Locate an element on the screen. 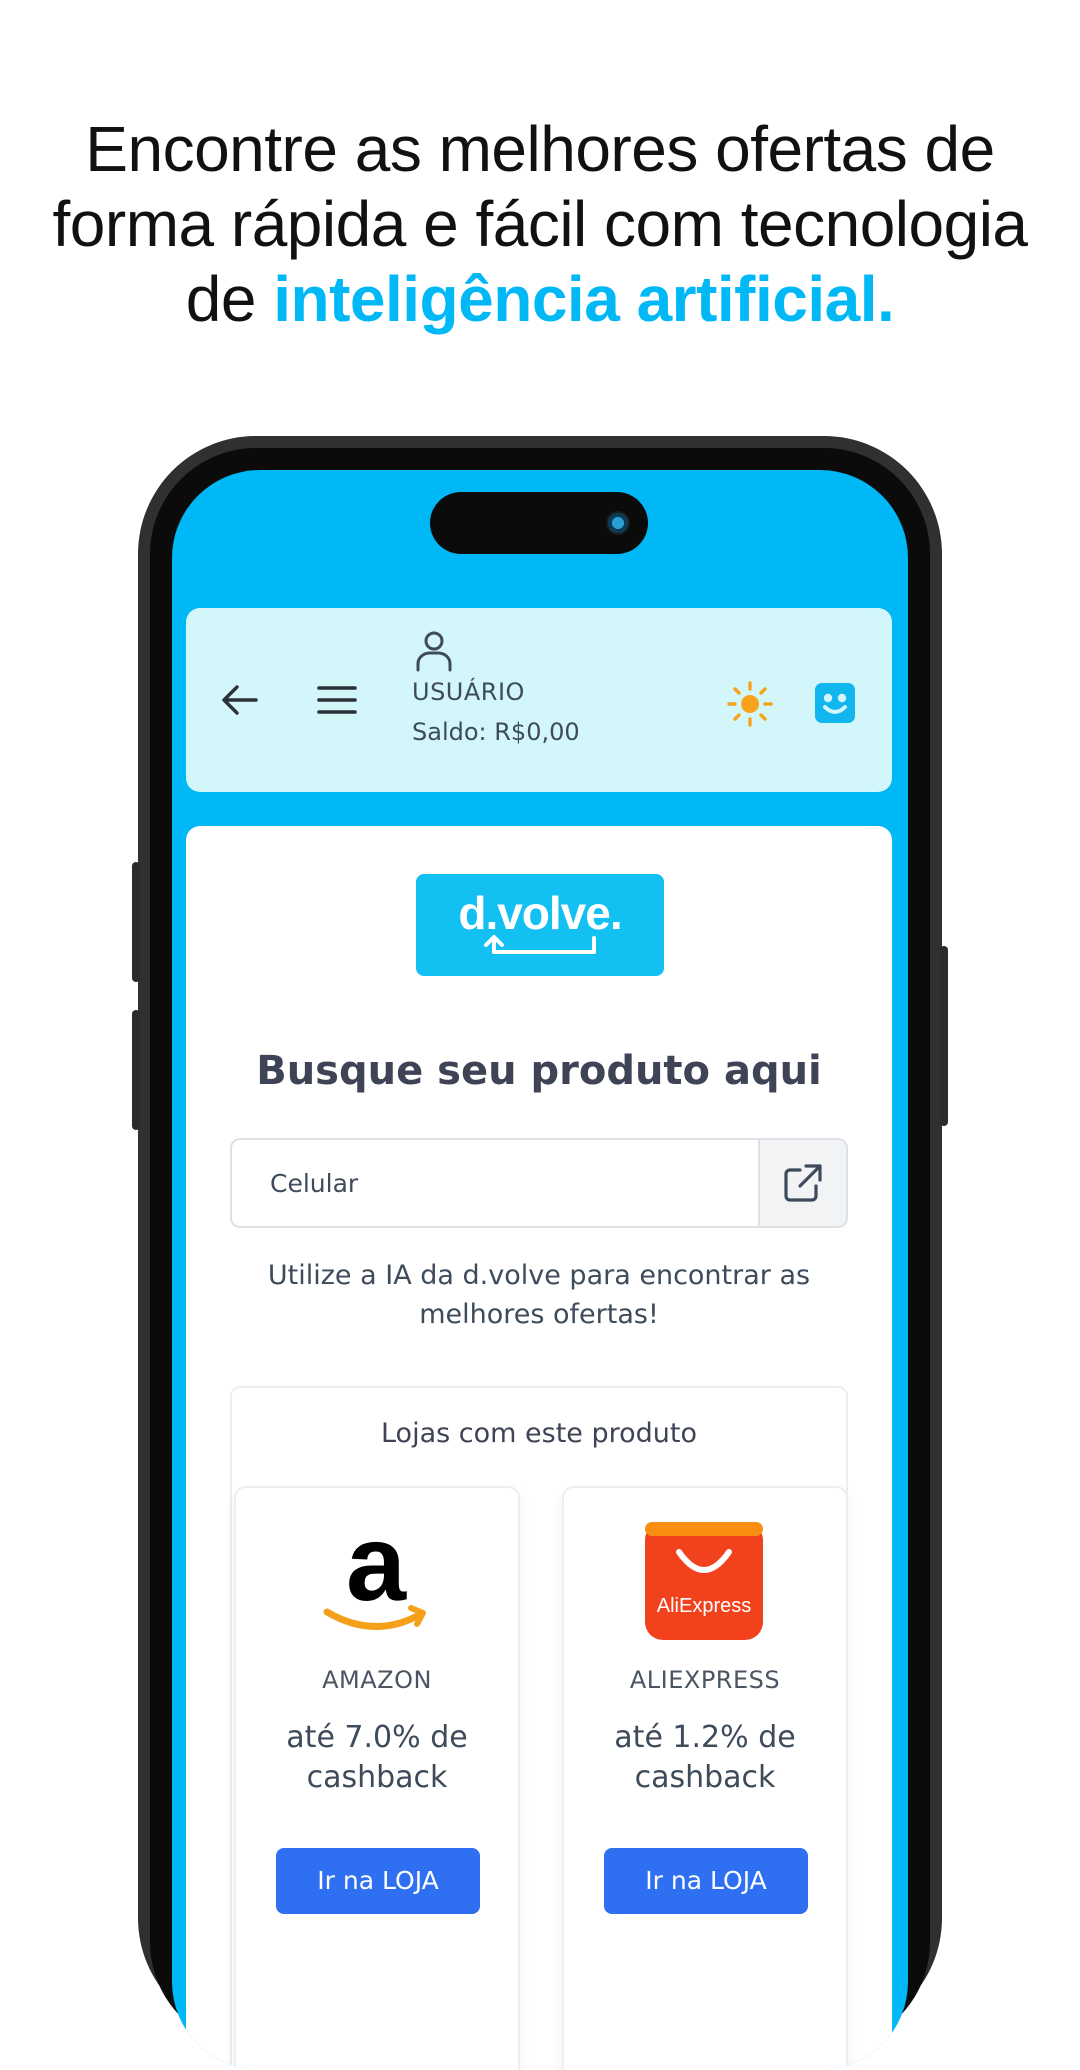 Image resolution: width=1080 pixels, height=2070 pixels. store-name: AMAZON is located at coordinates (377, 1680).